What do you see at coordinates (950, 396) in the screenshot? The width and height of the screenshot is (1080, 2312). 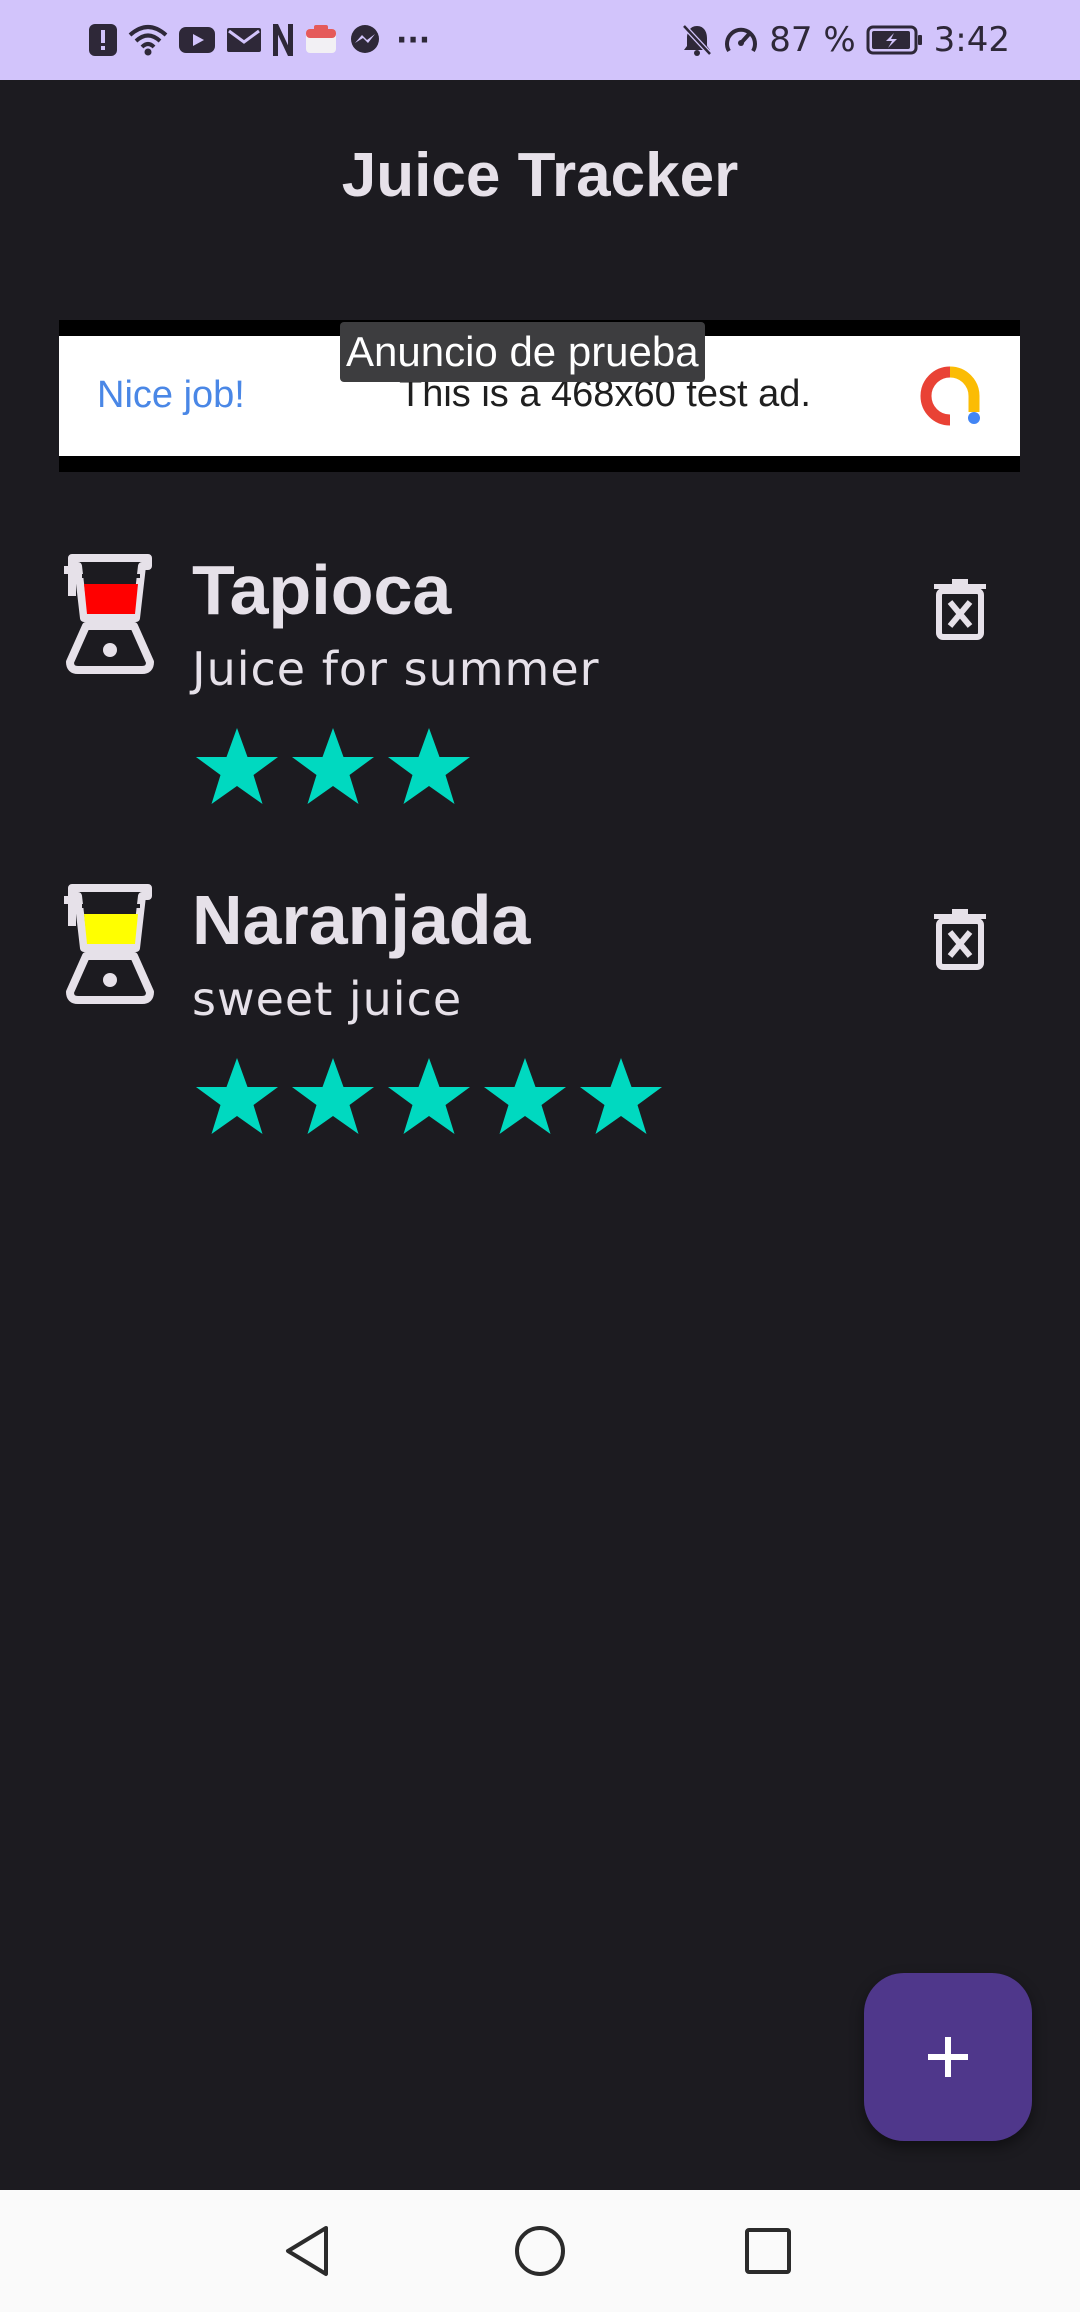 I see `ad-logo-icon` at bounding box center [950, 396].